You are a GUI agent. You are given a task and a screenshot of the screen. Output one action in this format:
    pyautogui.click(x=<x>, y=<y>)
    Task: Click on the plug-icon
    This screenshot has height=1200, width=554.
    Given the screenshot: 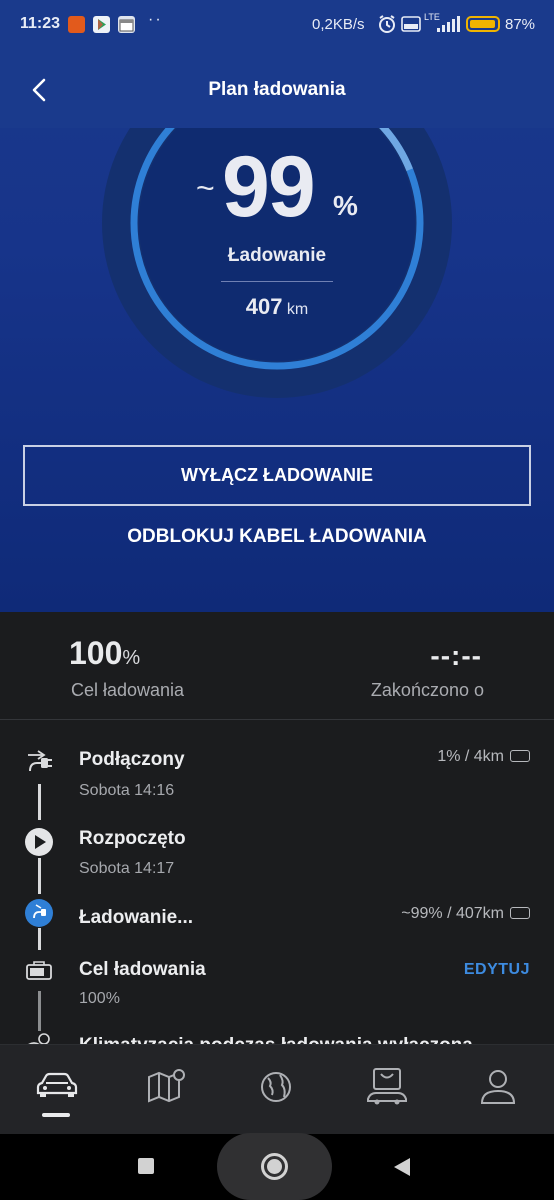 What is the action you would take?
    pyautogui.click(x=40, y=761)
    